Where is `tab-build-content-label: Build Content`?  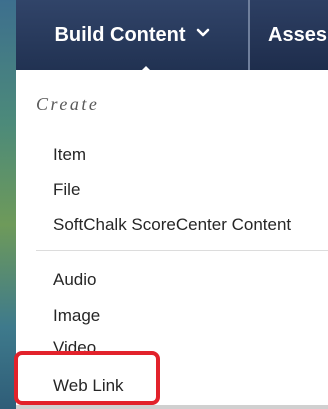
tab-build-content-label: Build Content is located at coordinates (120, 34).